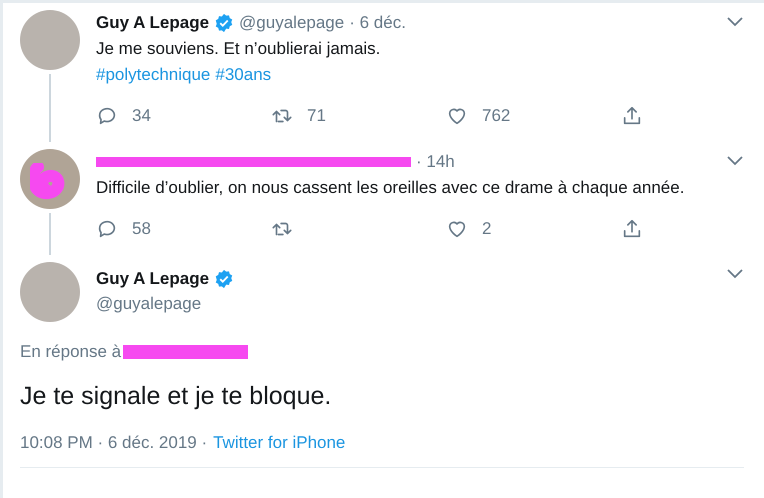 This screenshot has height=498, width=764. Describe the element at coordinates (435, 162) in the screenshot. I see `tweet-time: · 14h` at that location.